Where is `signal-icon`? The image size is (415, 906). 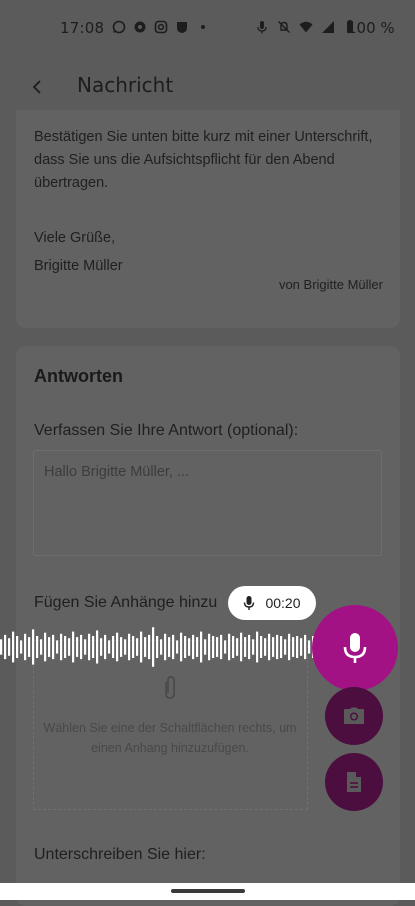 signal-icon is located at coordinates (328, 27).